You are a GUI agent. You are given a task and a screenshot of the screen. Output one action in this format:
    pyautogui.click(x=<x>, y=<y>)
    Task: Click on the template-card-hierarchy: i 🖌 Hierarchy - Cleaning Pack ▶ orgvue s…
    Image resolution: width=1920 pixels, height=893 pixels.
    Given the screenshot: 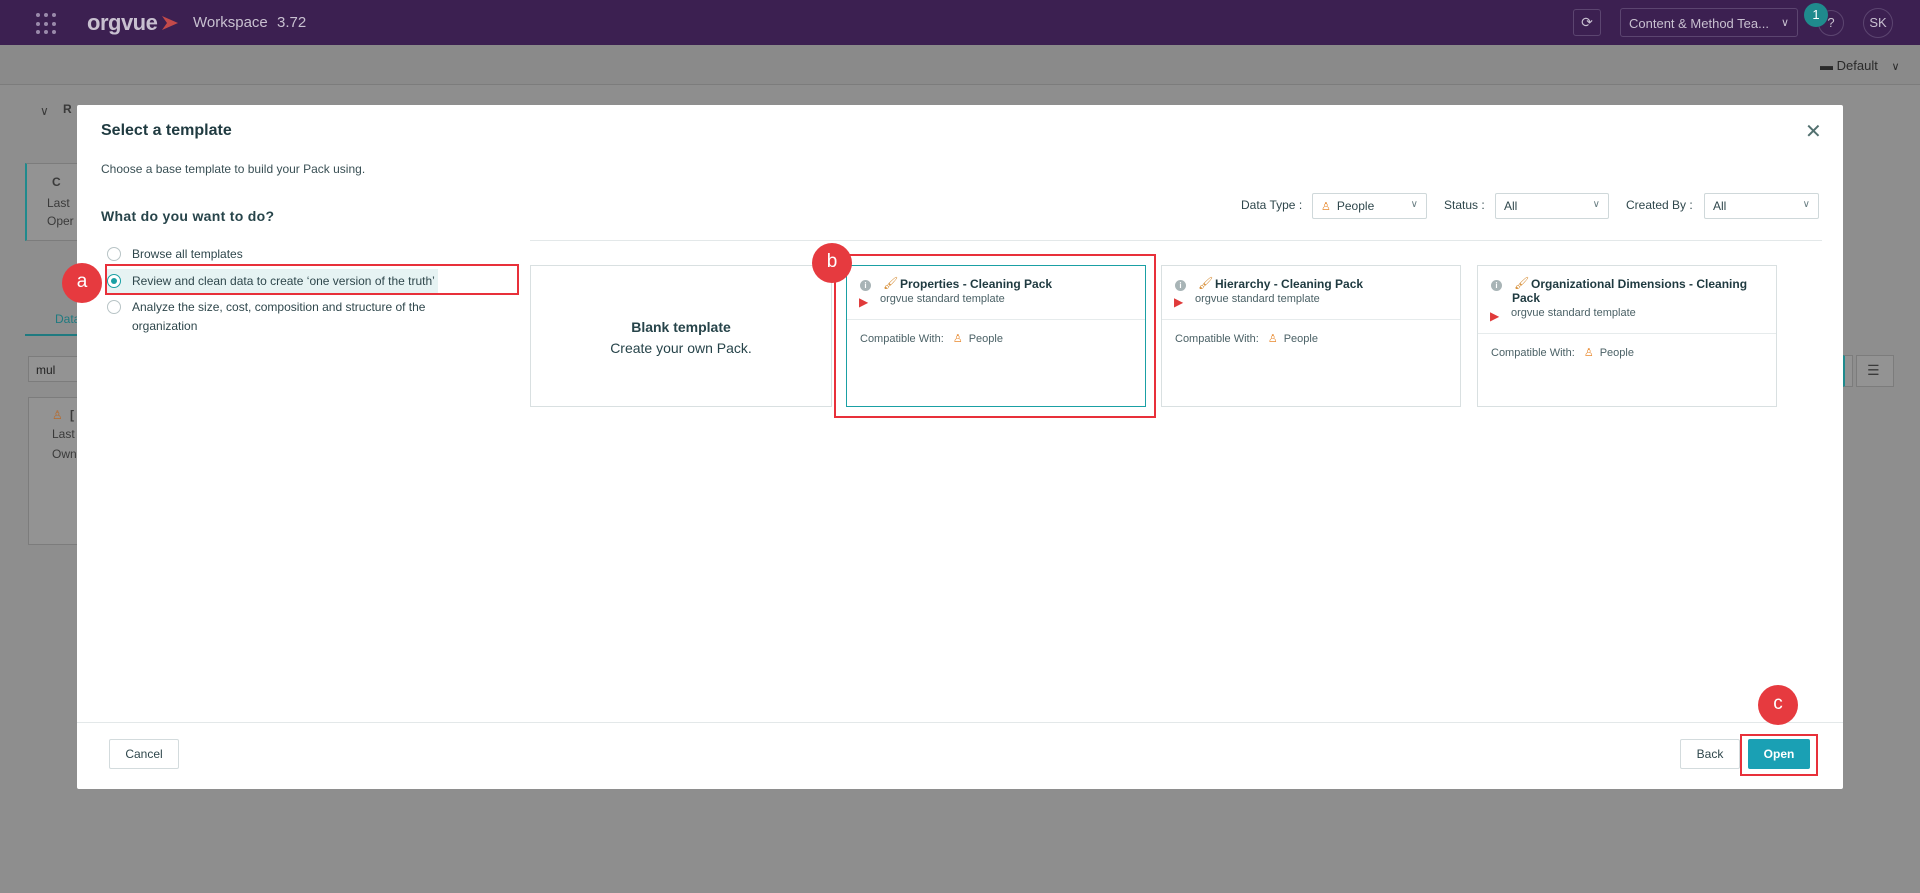 What is the action you would take?
    pyautogui.click(x=1311, y=336)
    